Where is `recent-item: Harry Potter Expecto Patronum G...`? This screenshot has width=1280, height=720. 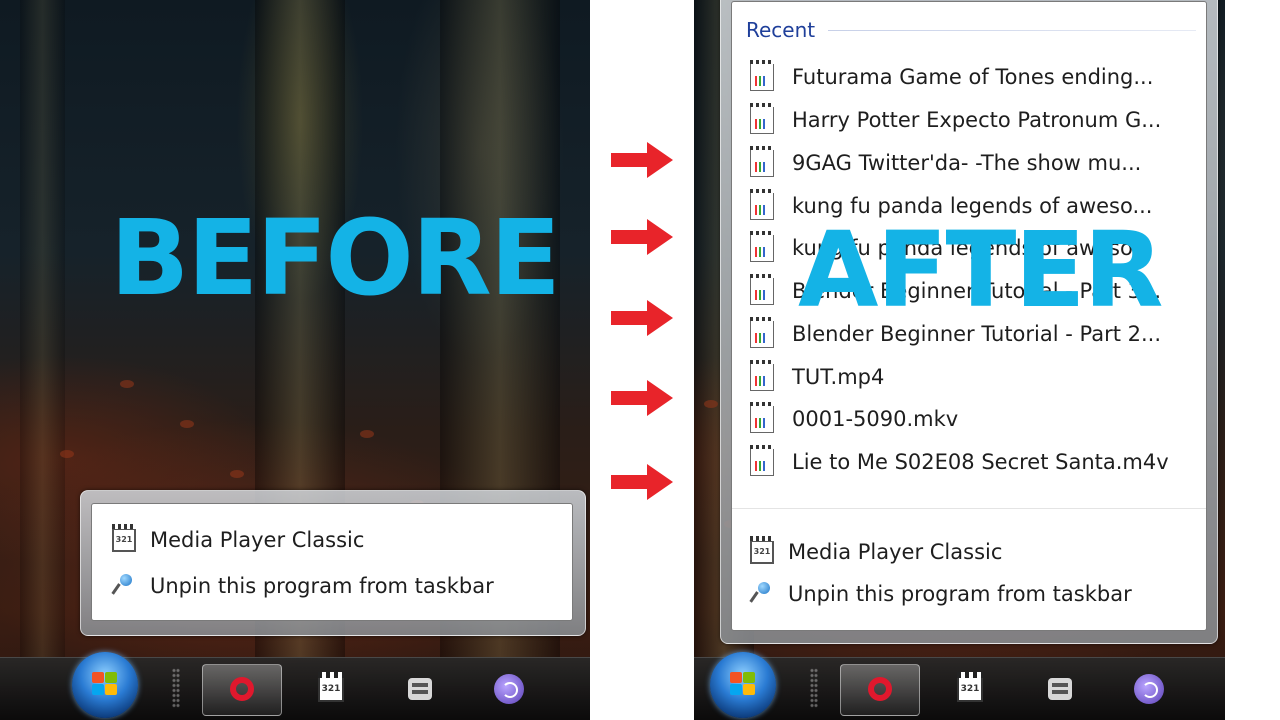 recent-item: Harry Potter Expecto Patronum G... is located at coordinates (969, 120).